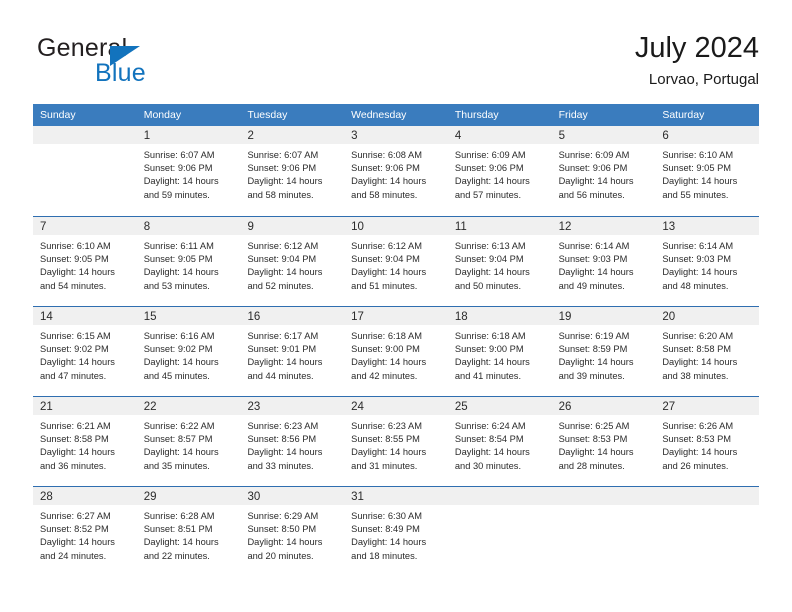  Describe the element at coordinates (489, 259) in the screenshot. I see `sunset-line: Sunset: 9:04 PM` at that location.